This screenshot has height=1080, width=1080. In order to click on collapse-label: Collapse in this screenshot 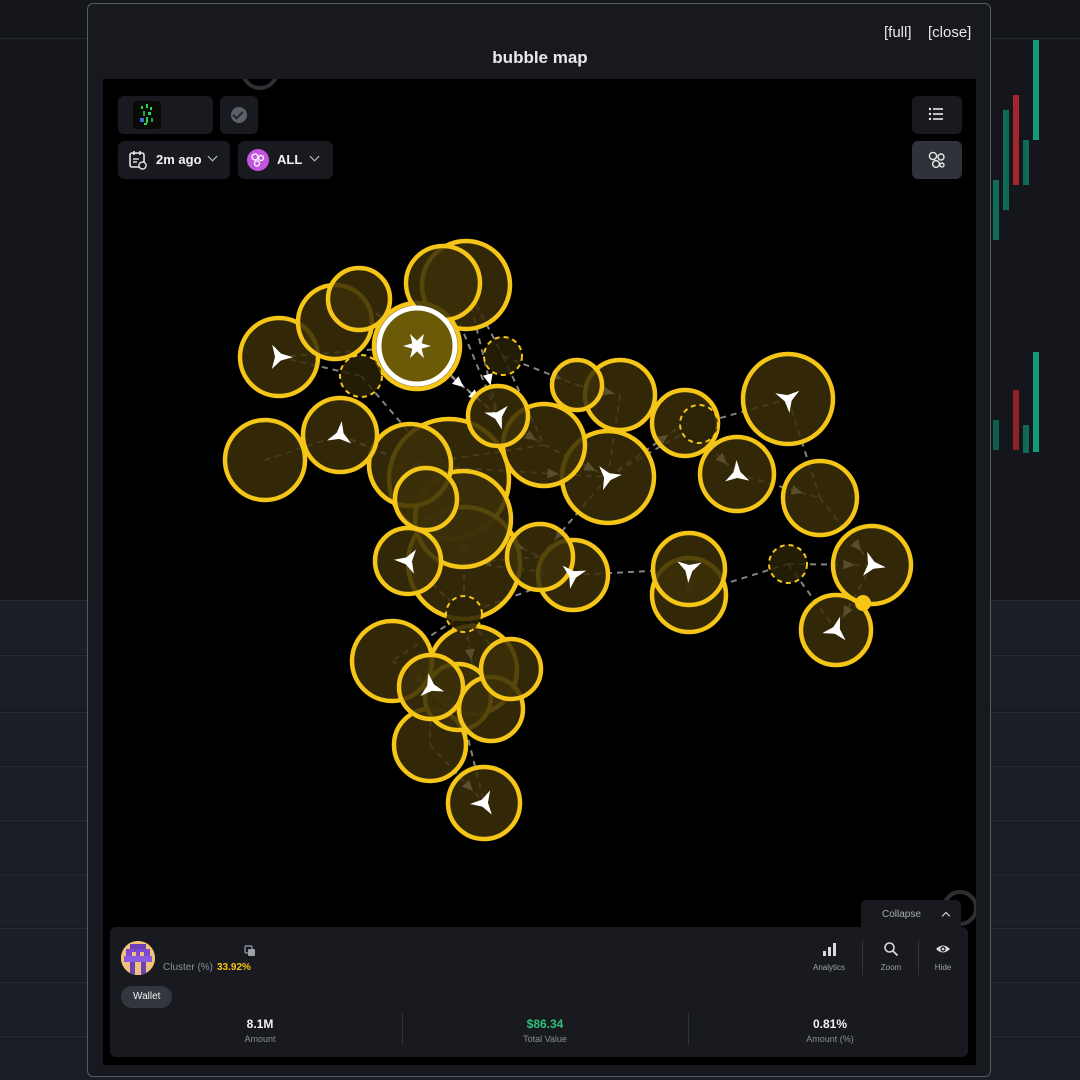, I will do `click(901, 914)`.